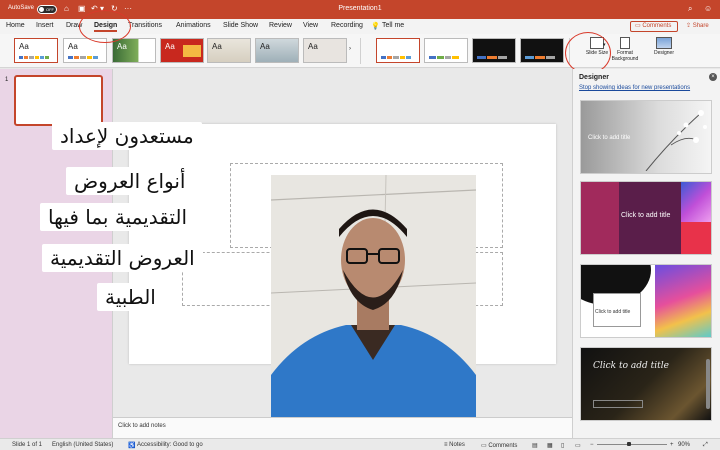 The image size is (720, 450). Describe the element at coordinates (94, 8) in the screenshot. I see `undo-icon: ↶` at that location.